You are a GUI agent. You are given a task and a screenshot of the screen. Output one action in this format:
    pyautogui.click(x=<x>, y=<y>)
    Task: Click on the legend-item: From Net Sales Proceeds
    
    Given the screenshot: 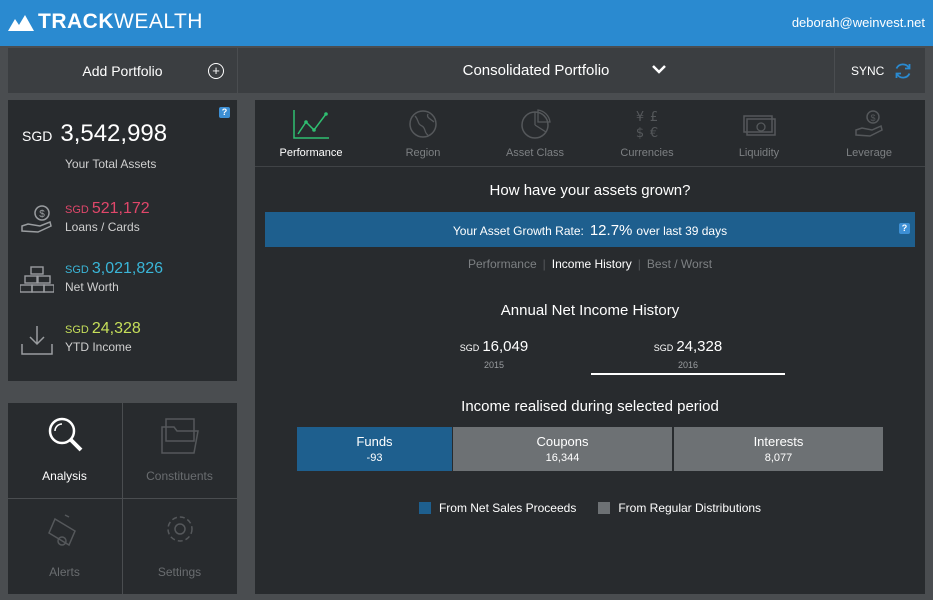 What is the action you would take?
    pyautogui.click(x=497, y=508)
    